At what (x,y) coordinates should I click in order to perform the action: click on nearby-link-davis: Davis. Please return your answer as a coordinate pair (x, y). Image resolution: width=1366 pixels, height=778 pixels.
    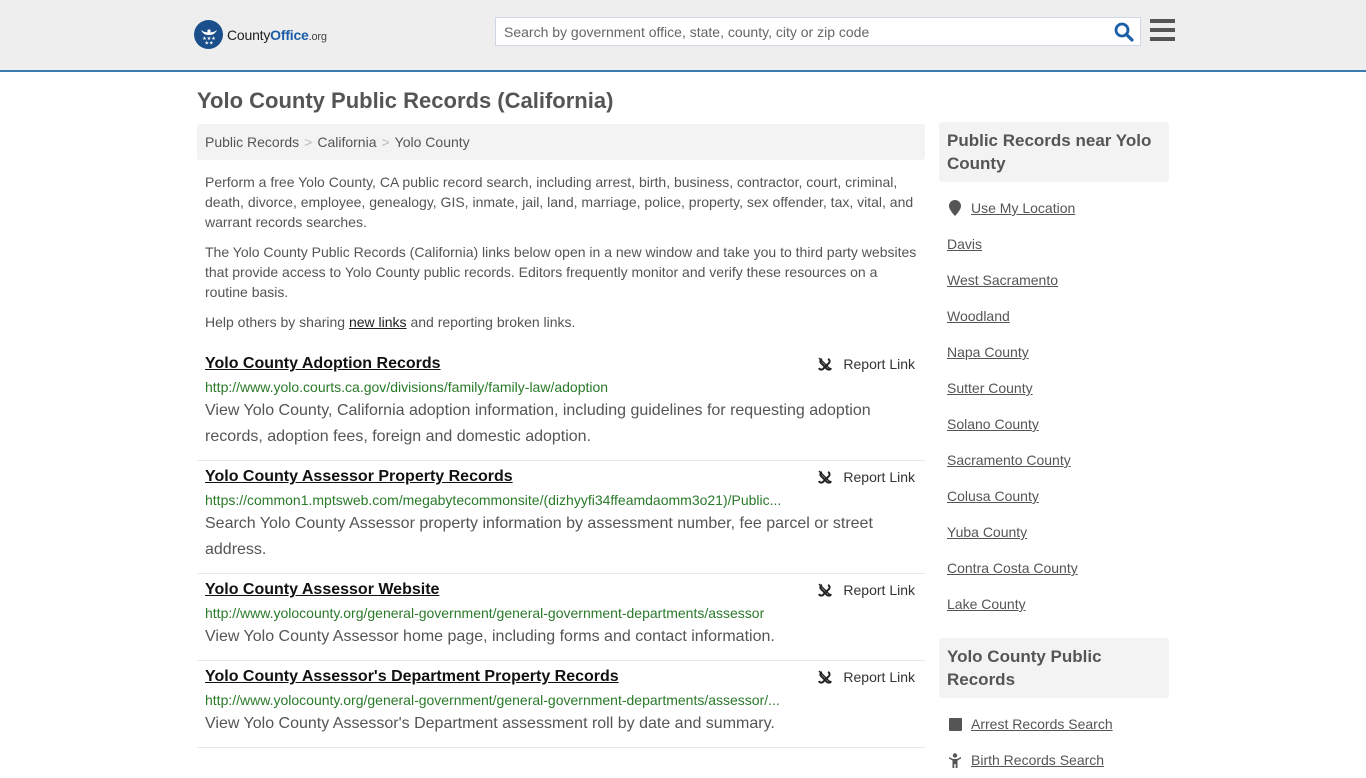
    Looking at the image, I should click on (964, 244).